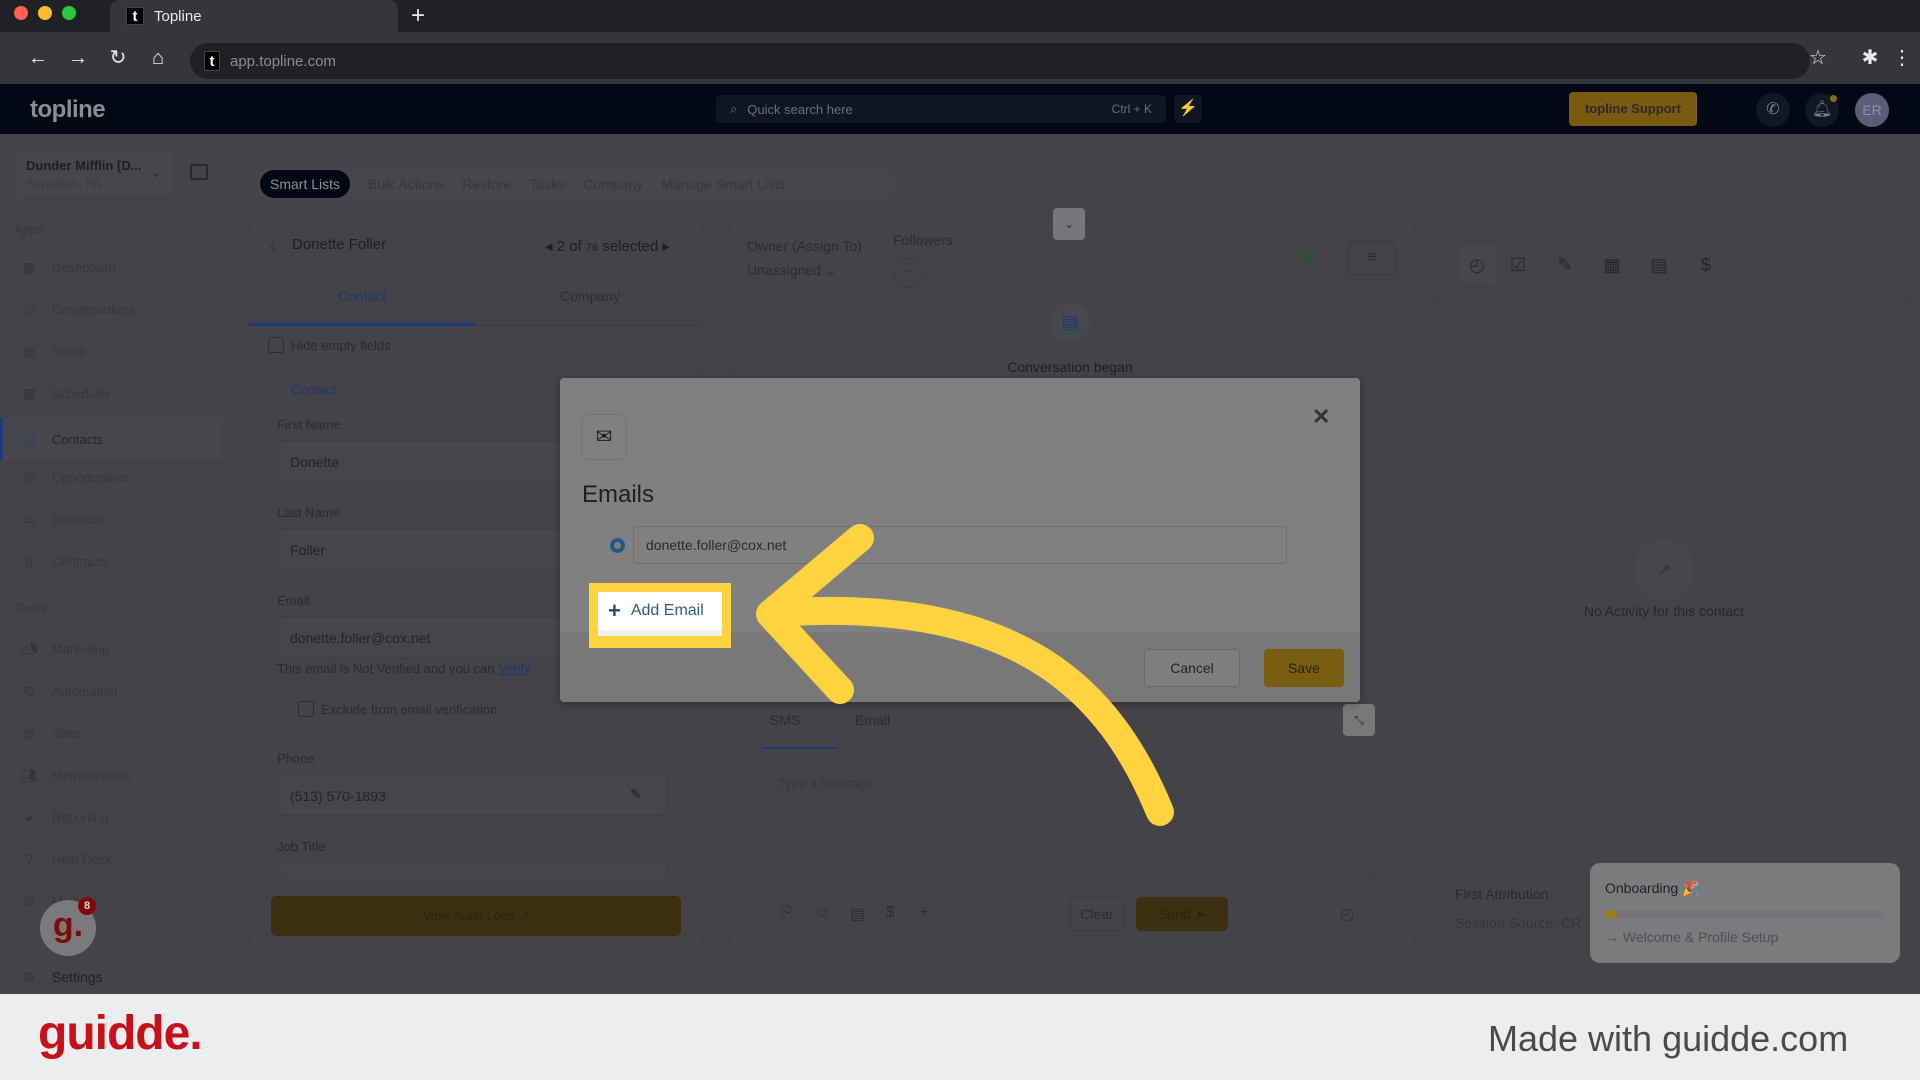  What do you see at coordinates (1188, 109) in the screenshot?
I see `lightning-icon: ⚡` at bounding box center [1188, 109].